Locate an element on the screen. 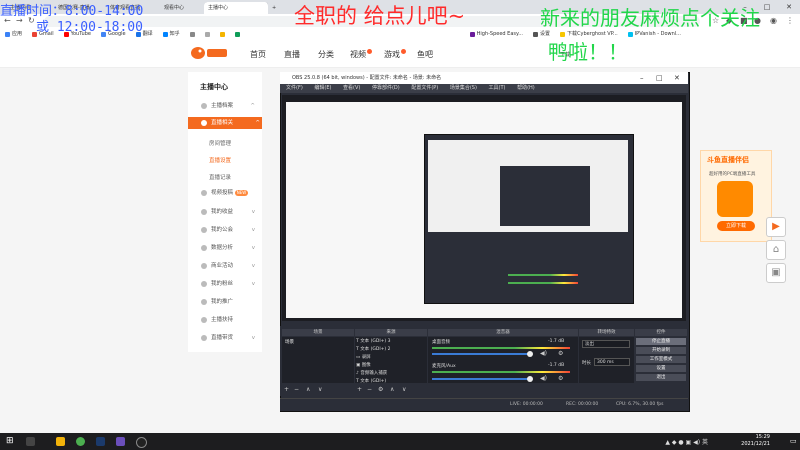 Image resolution: width=800 pixels, height=450 pixels. nav-fishbar: 鱼吧 is located at coordinates (425, 54).